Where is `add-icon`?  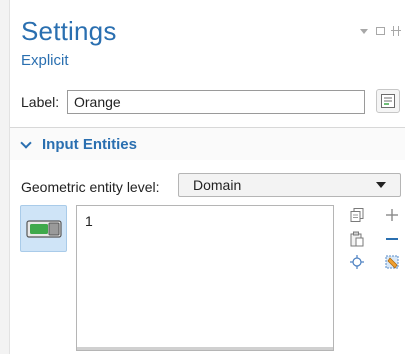 add-icon is located at coordinates (392, 215).